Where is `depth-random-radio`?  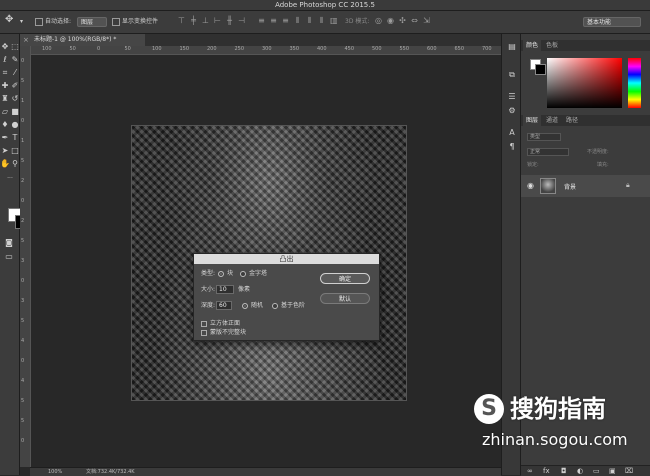
depth-random-radio is located at coordinates (245, 306).